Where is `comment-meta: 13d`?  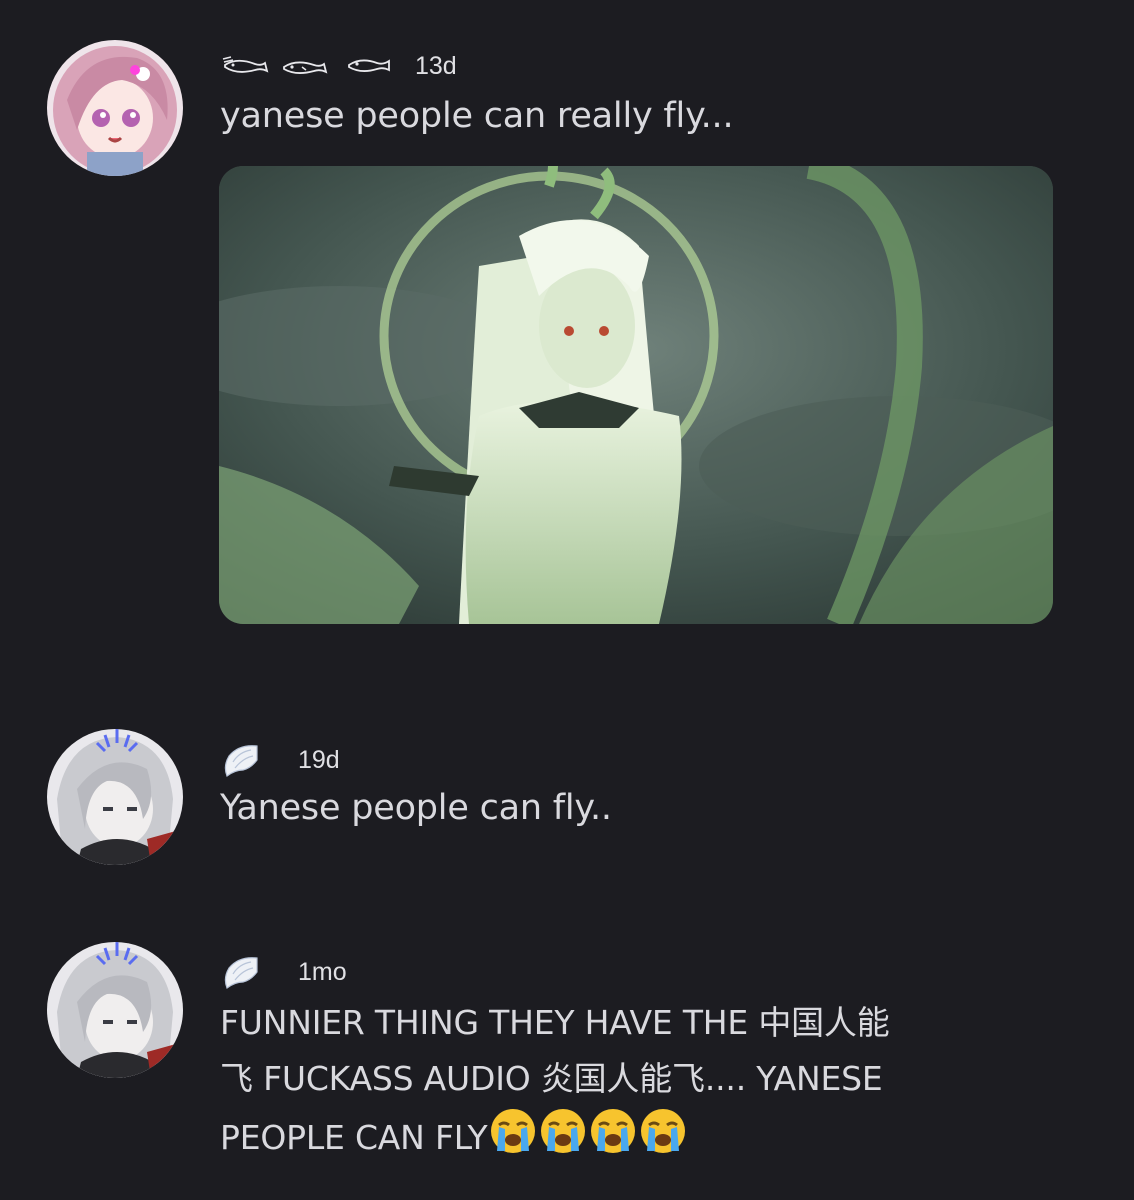 comment-meta: 13d is located at coordinates (339, 66).